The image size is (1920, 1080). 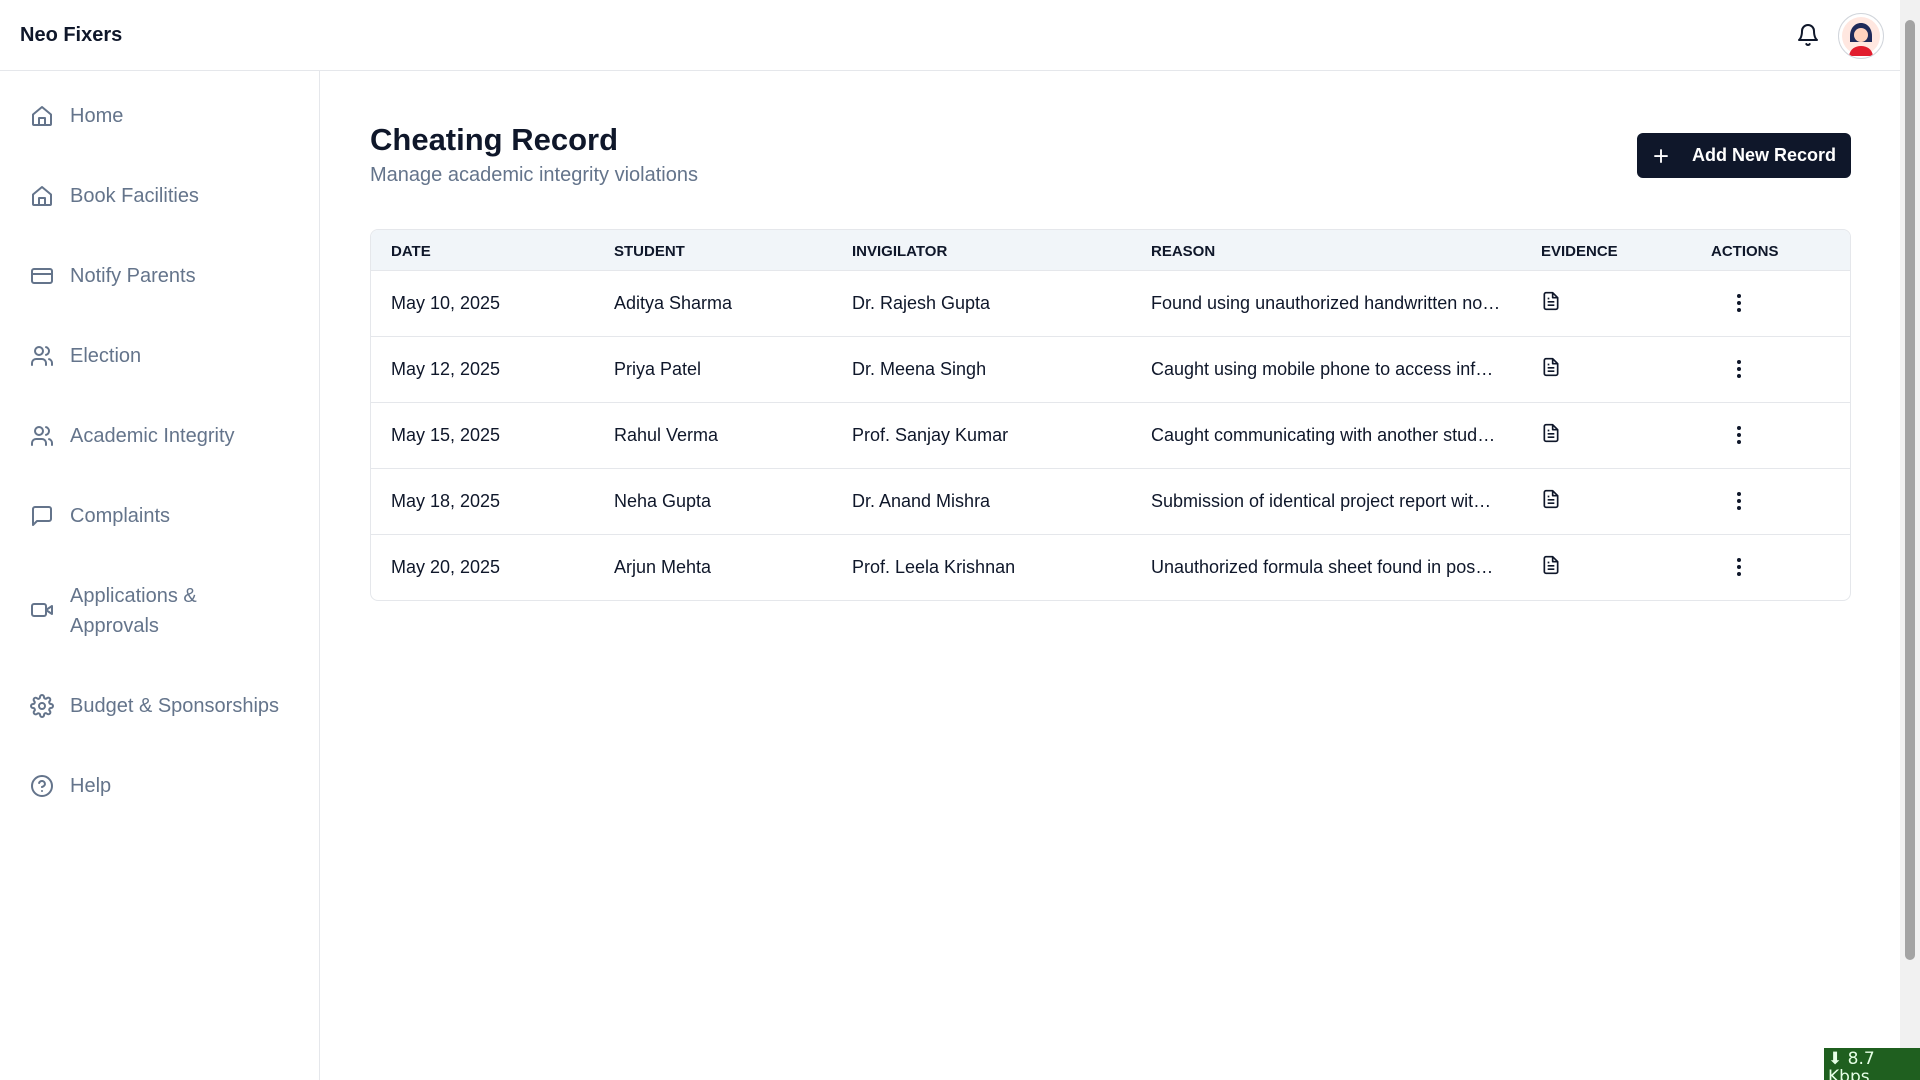 I want to click on sidebar-item-label: Applications & Approvals, so click(x=133, y=611).